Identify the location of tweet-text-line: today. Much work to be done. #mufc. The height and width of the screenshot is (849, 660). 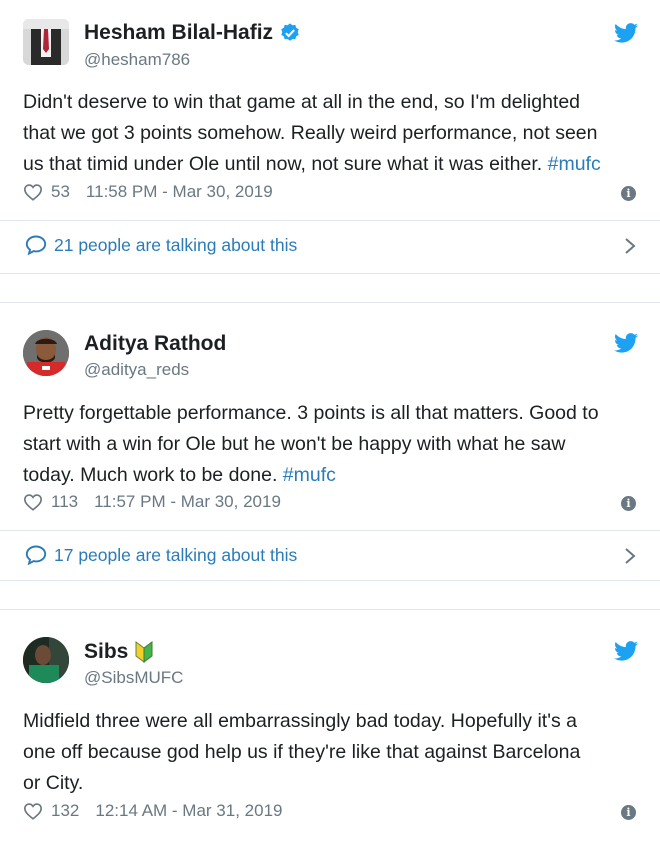
(328, 475).